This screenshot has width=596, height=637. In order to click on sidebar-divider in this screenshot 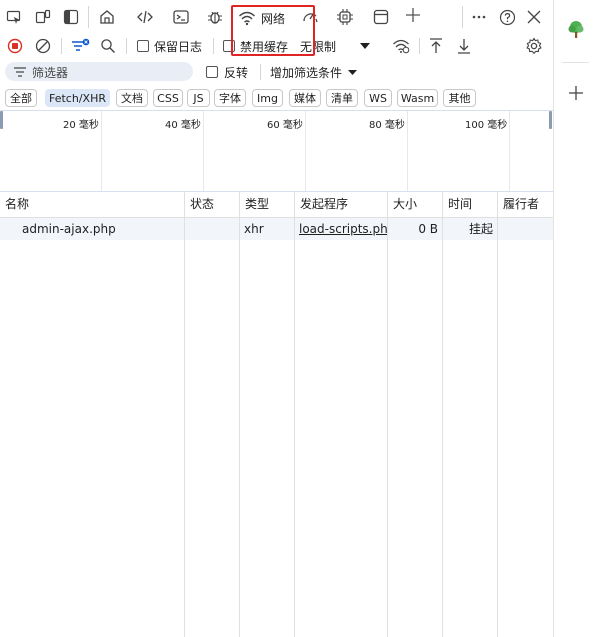, I will do `click(575, 62)`.